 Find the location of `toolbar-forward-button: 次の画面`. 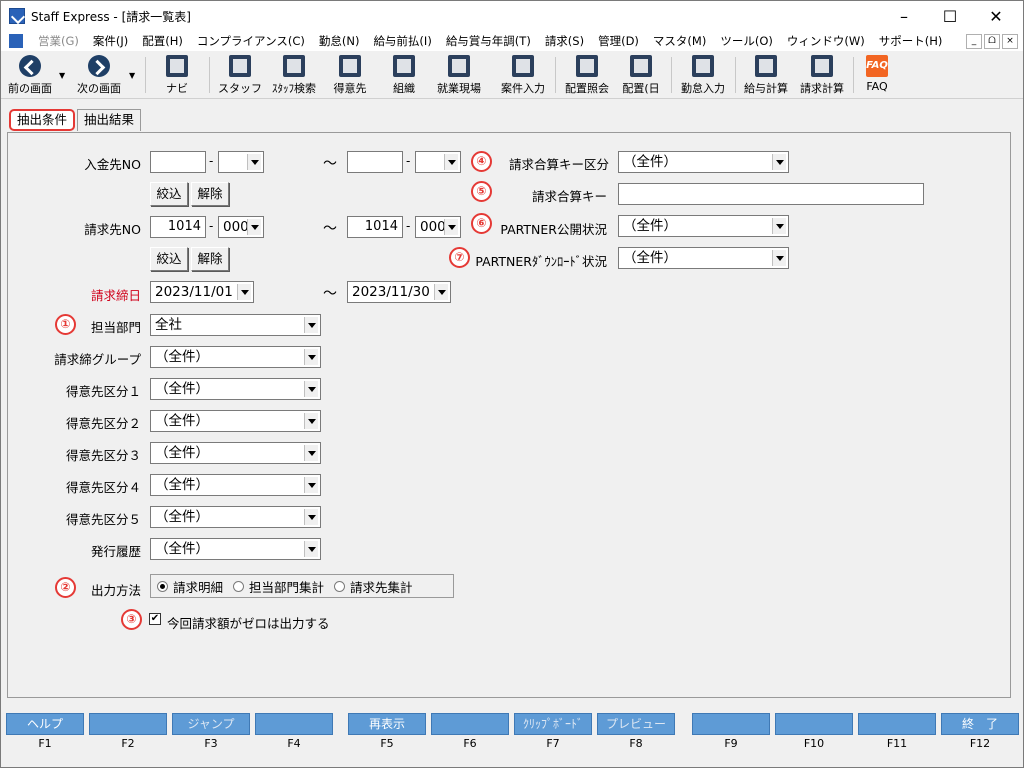

toolbar-forward-button: 次の画面 is located at coordinates (99, 75).